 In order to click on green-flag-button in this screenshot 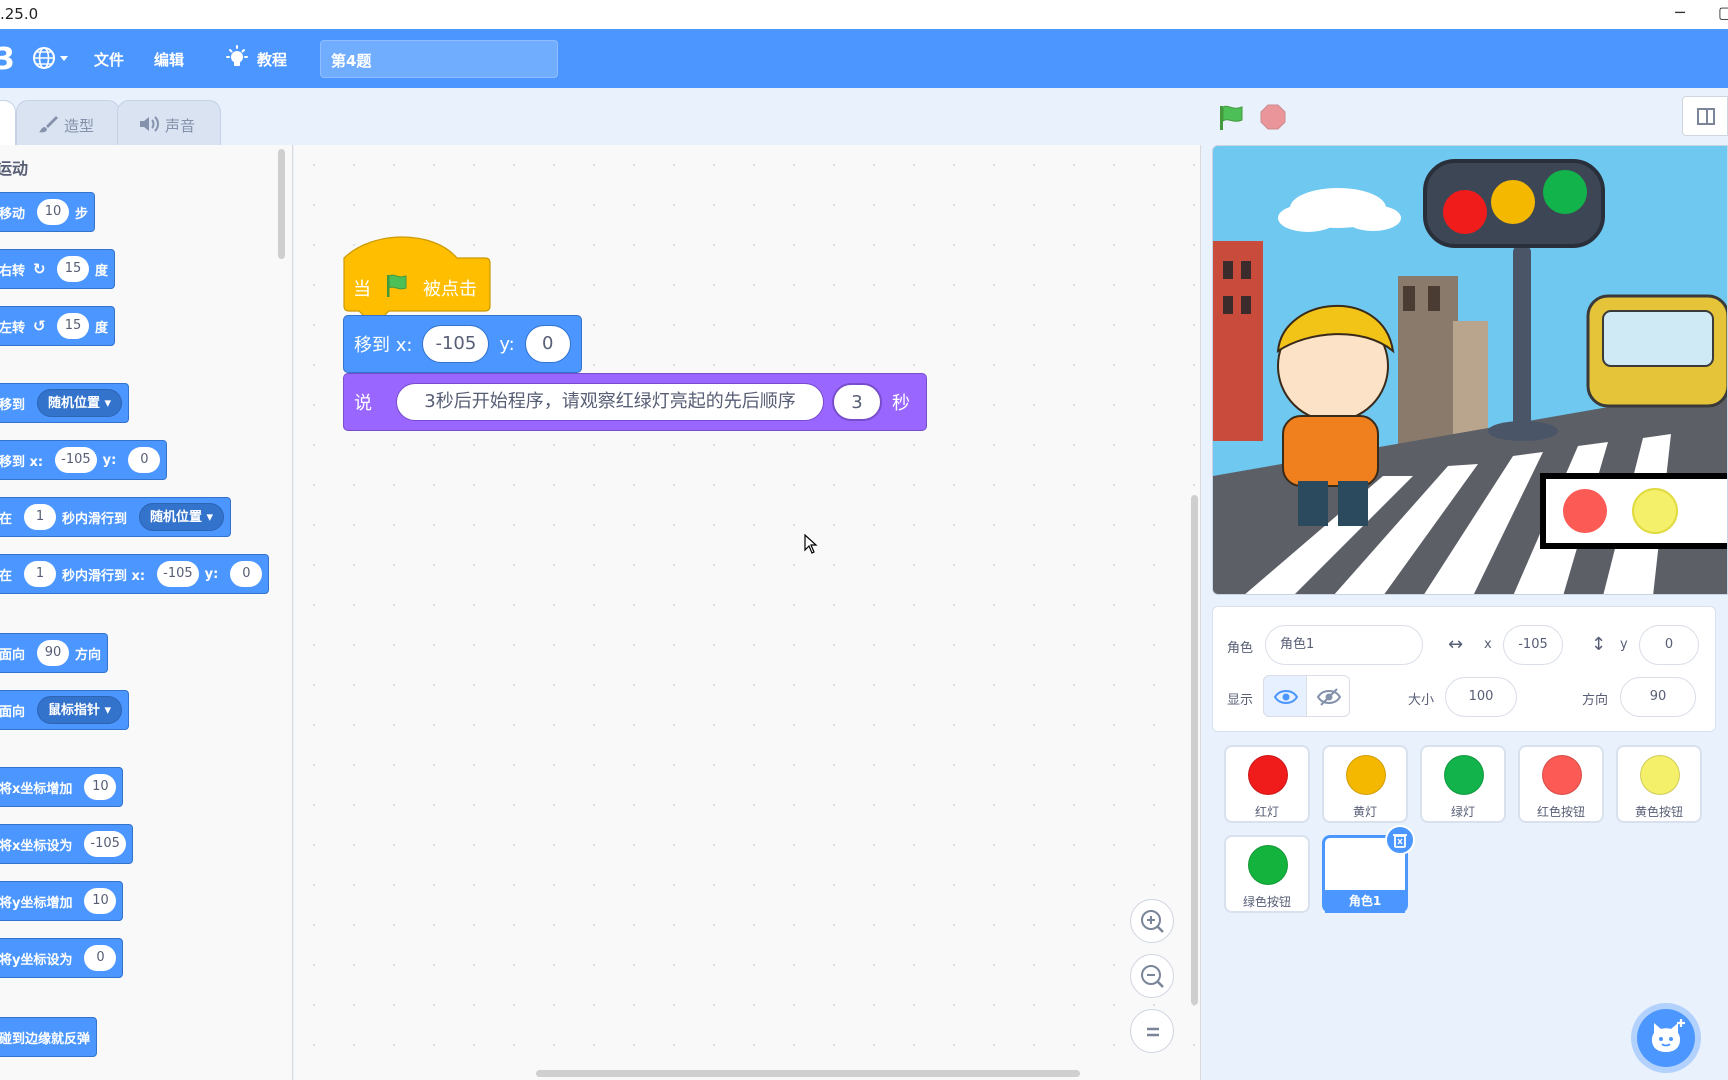, I will do `click(1231, 118)`.